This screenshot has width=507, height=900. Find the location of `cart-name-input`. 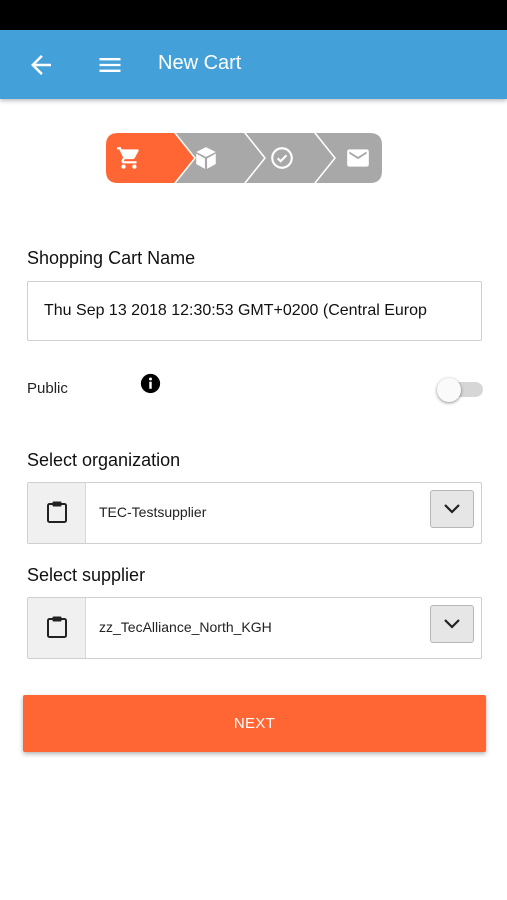

cart-name-input is located at coordinates (254, 311).